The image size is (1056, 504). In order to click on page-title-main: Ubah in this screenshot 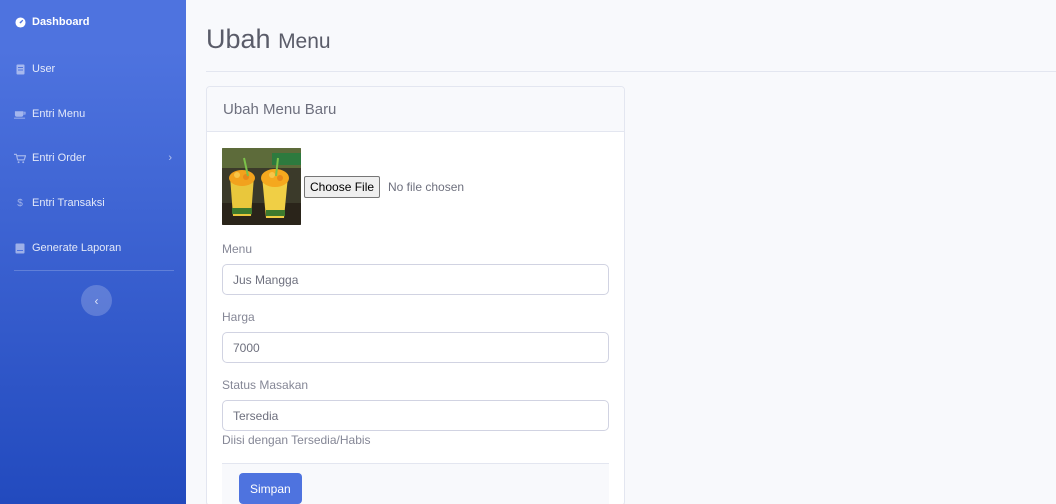, I will do `click(238, 39)`.